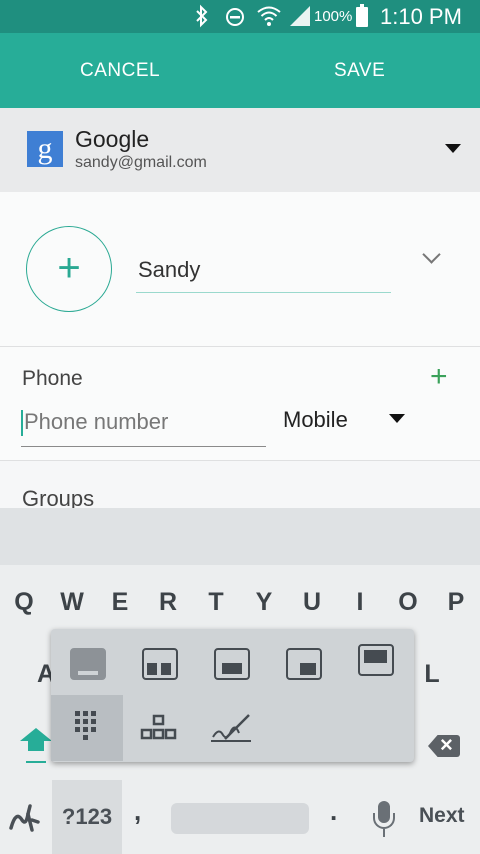 Image resolution: width=480 pixels, height=854 pixels. What do you see at coordinates (421, 16) in the screenshot?
I see `clock: 1:10 PM` at bounding box center [421, 16].